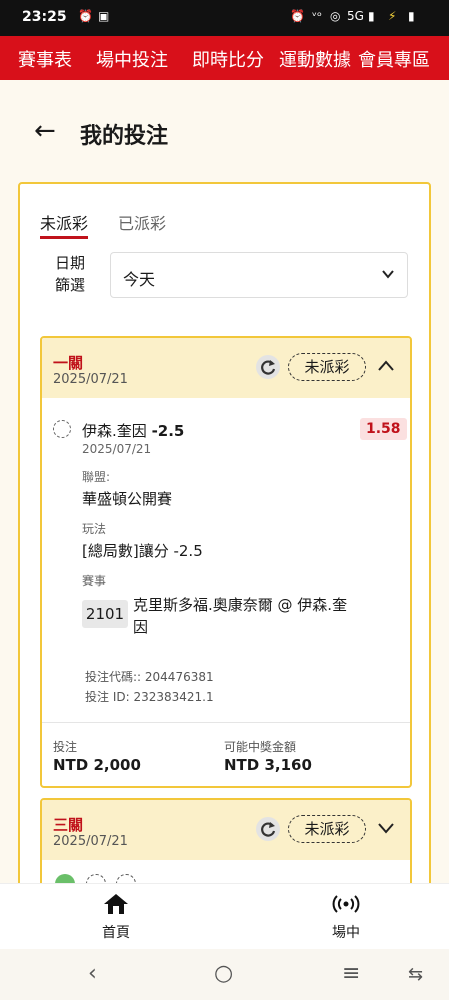  Describe the element at coordinates (226, 830) in the screenshot. I see `bet-card-header: 三關 2025/07/21 未派彩` at that location.